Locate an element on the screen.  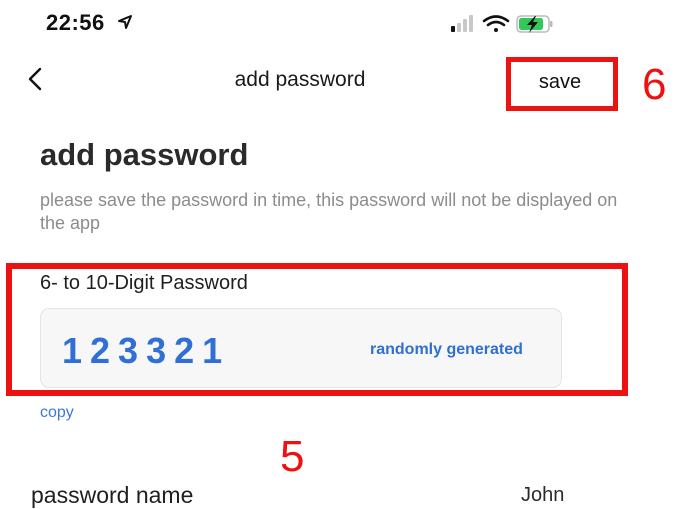
cellular-signal-icon is located at coordinates (462, 23).